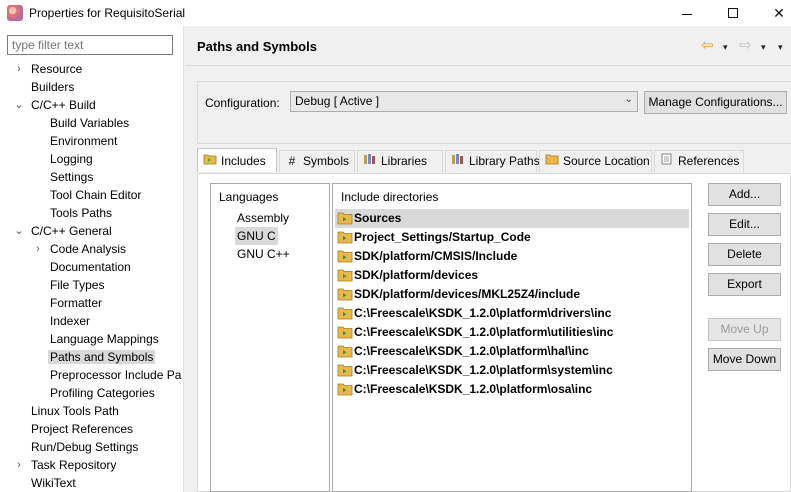 This screenshot has height=492, width=791. I want to click on back-arrow-icon: ⇦, so click(707, 45).